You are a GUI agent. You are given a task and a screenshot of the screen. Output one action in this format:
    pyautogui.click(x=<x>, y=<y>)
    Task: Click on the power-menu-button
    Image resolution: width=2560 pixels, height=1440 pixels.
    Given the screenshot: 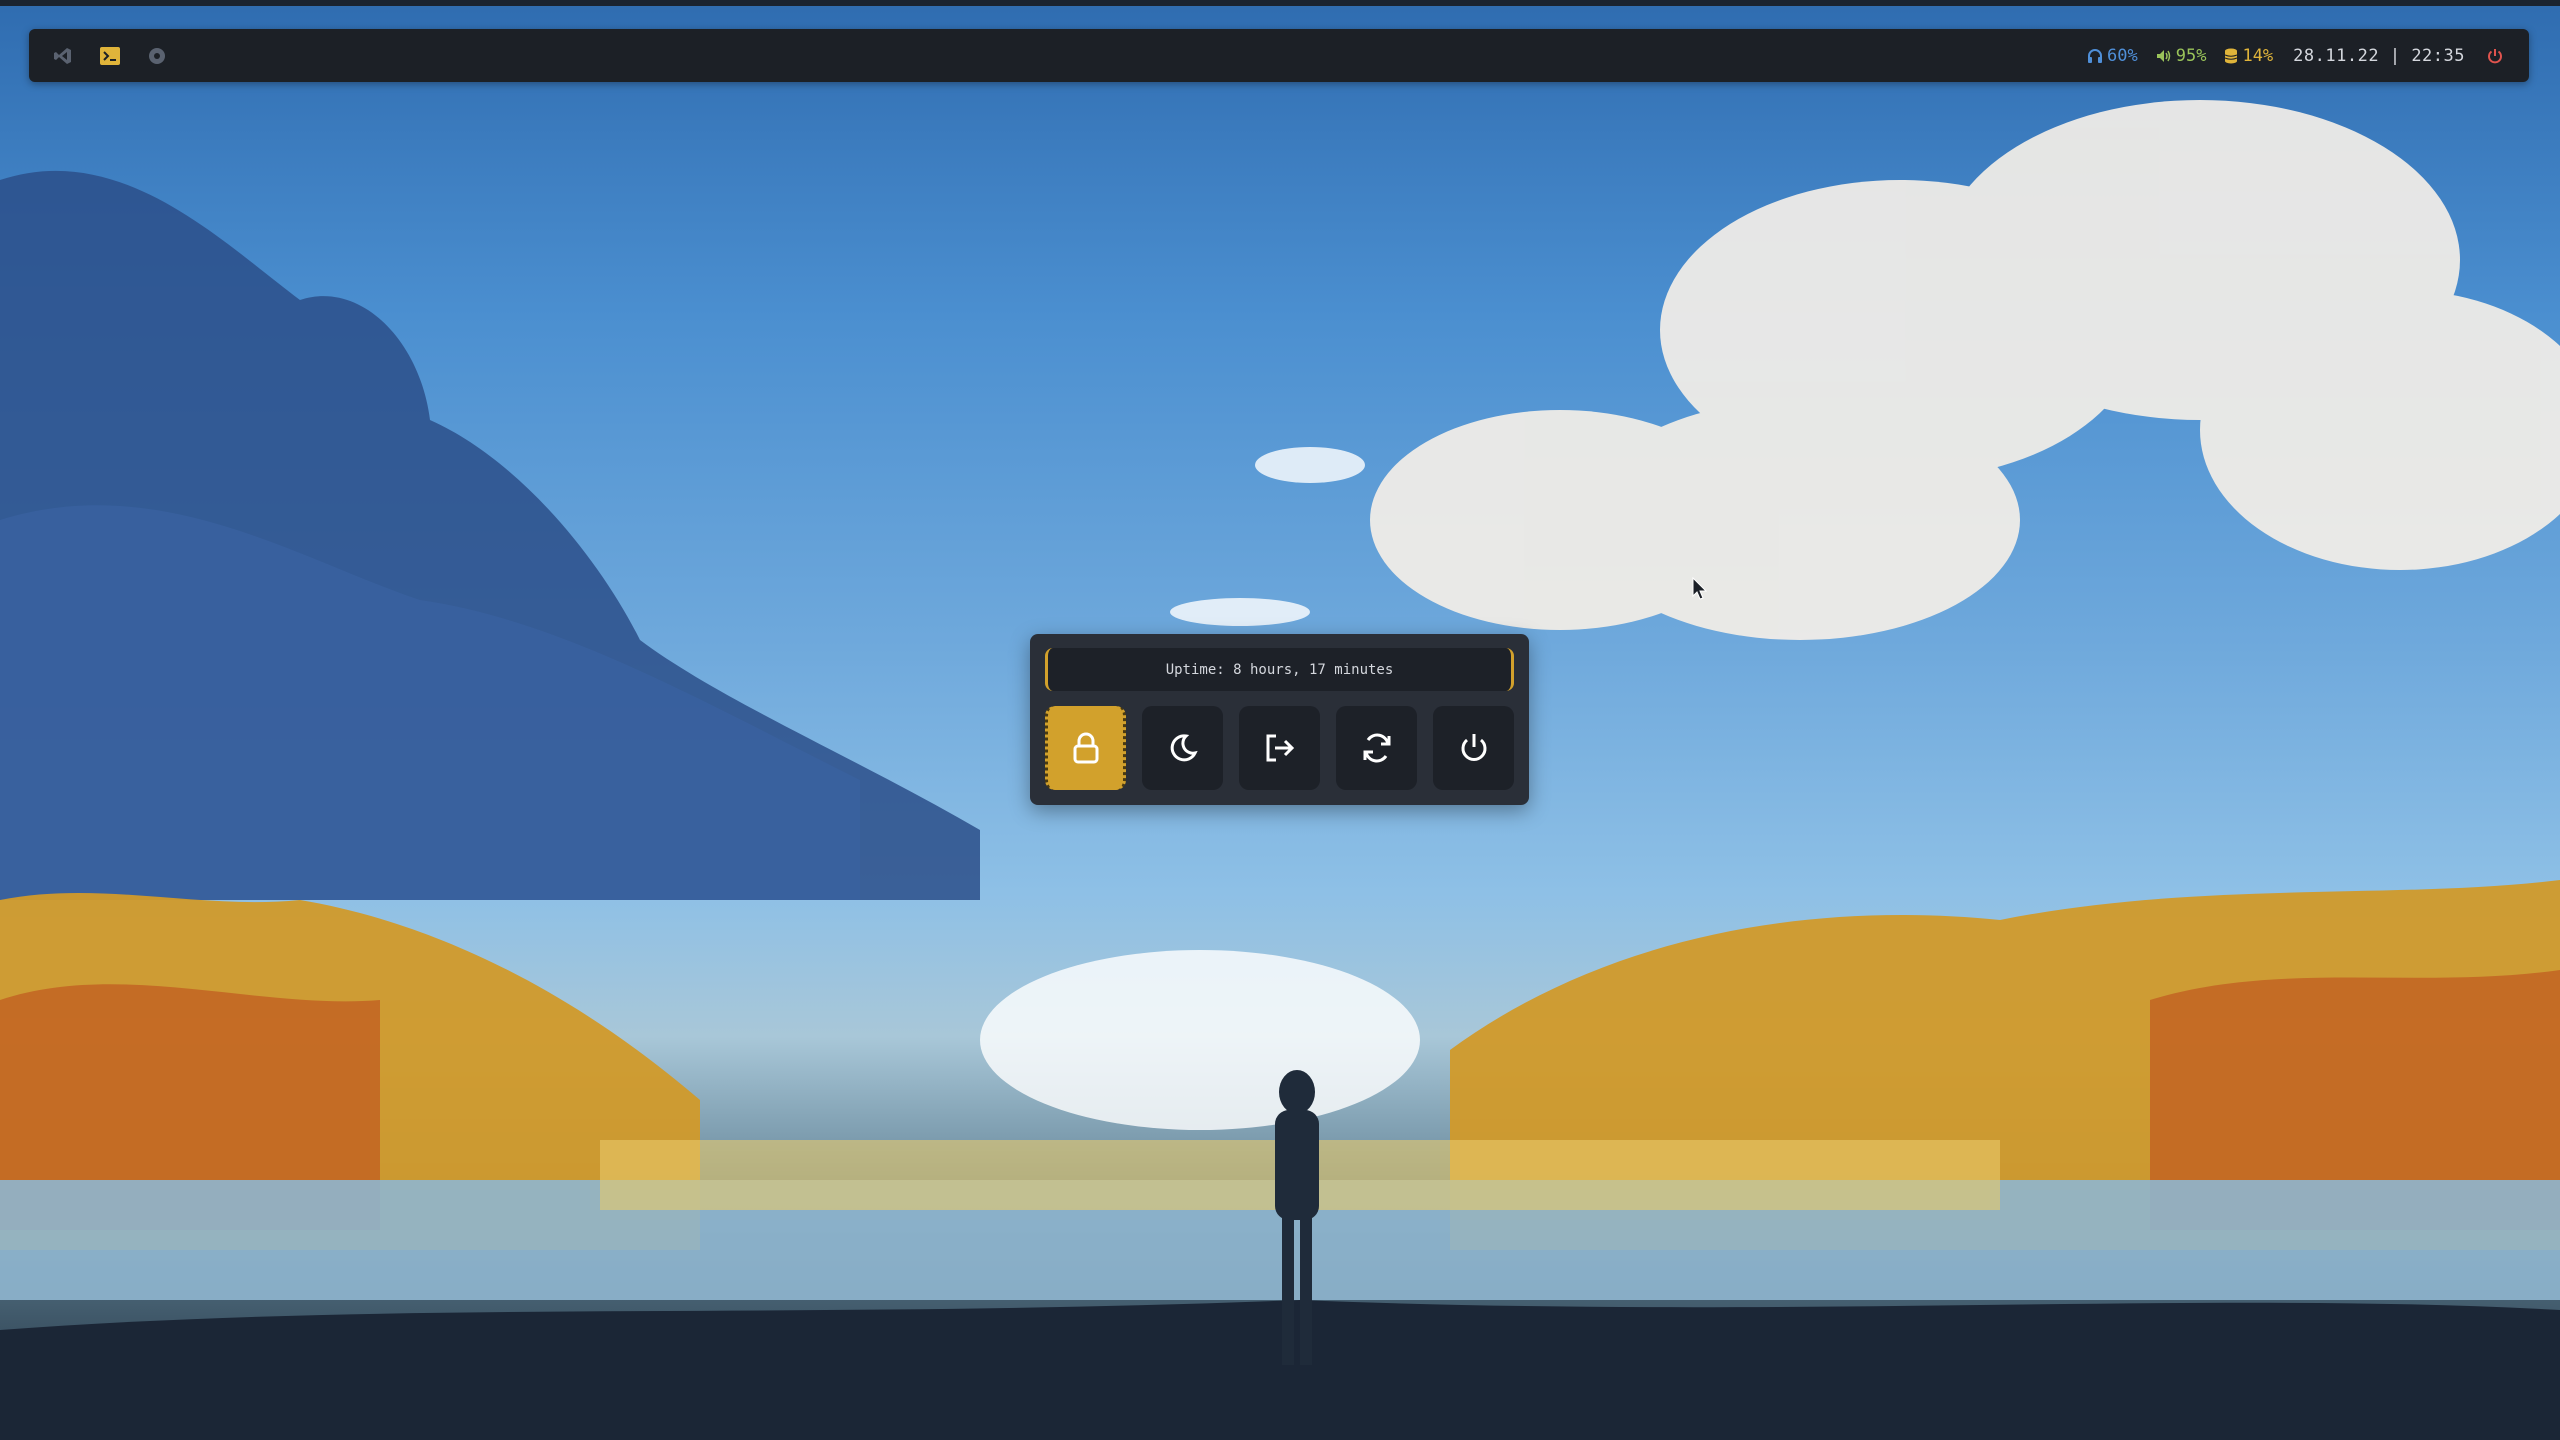 What is the action you would take?
    pyautogui.click(x=2497, y=56)
    